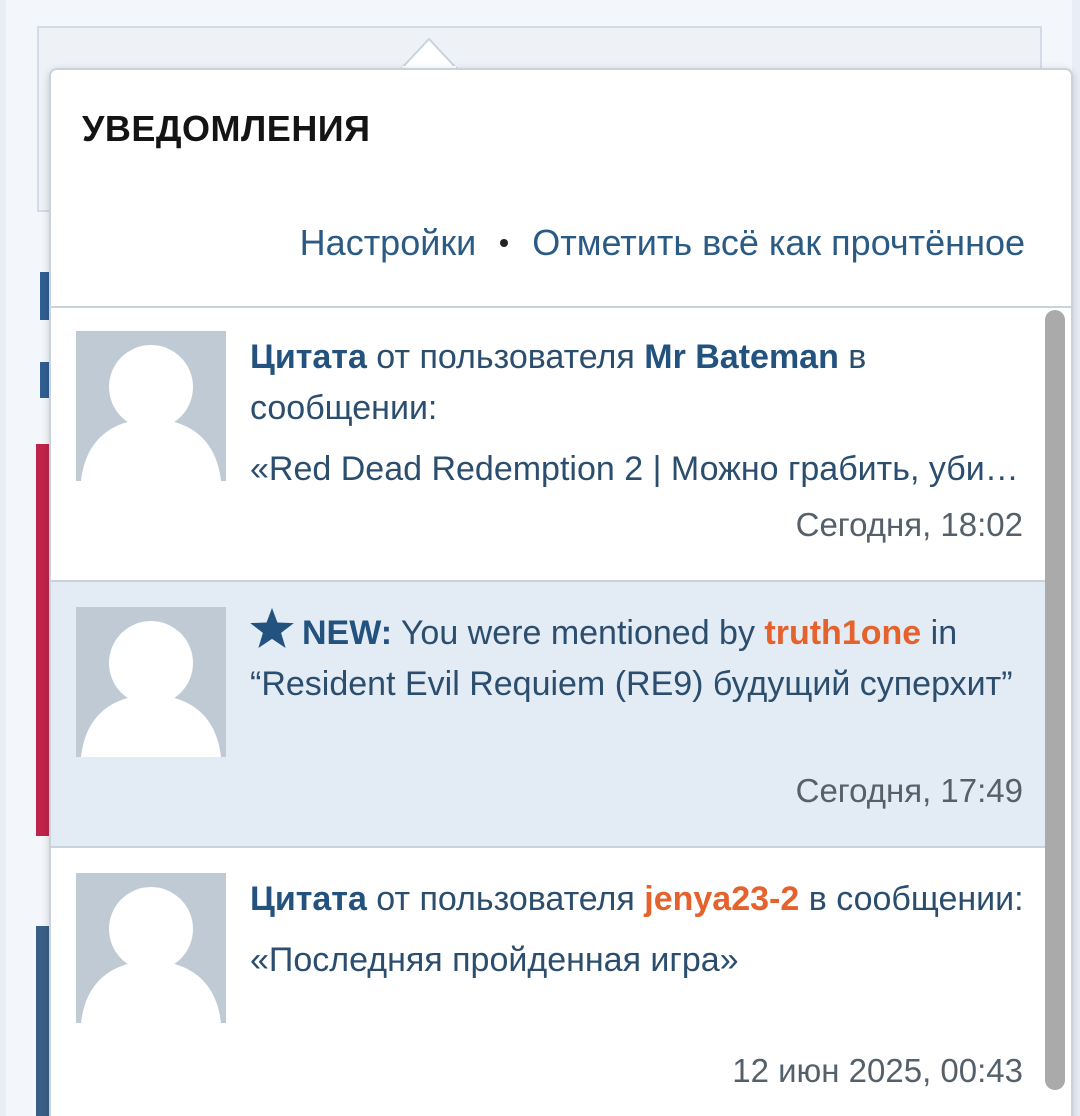 This screenshot has height=1116, width=1080. What do you see at coordinates (778, 243) in the screenshot?
I see `mark-all-read-link: Отметить всё как прочтённое` at bounding box center [778, 243].